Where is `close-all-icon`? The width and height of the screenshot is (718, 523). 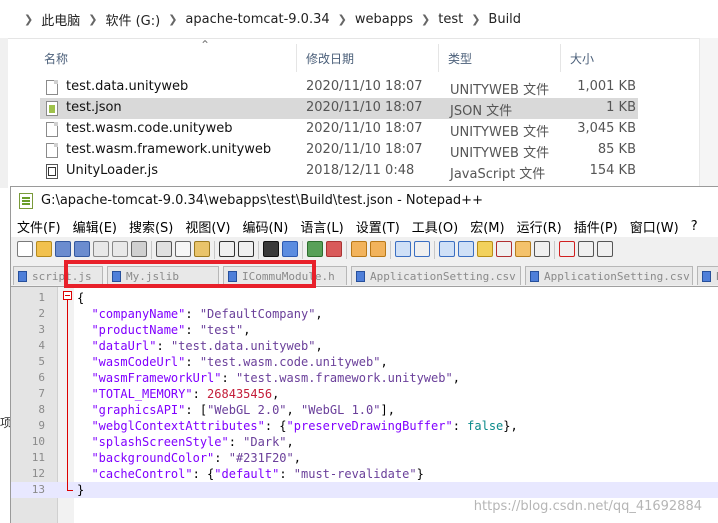 close-all-icon is located at coordinates (120, 249).